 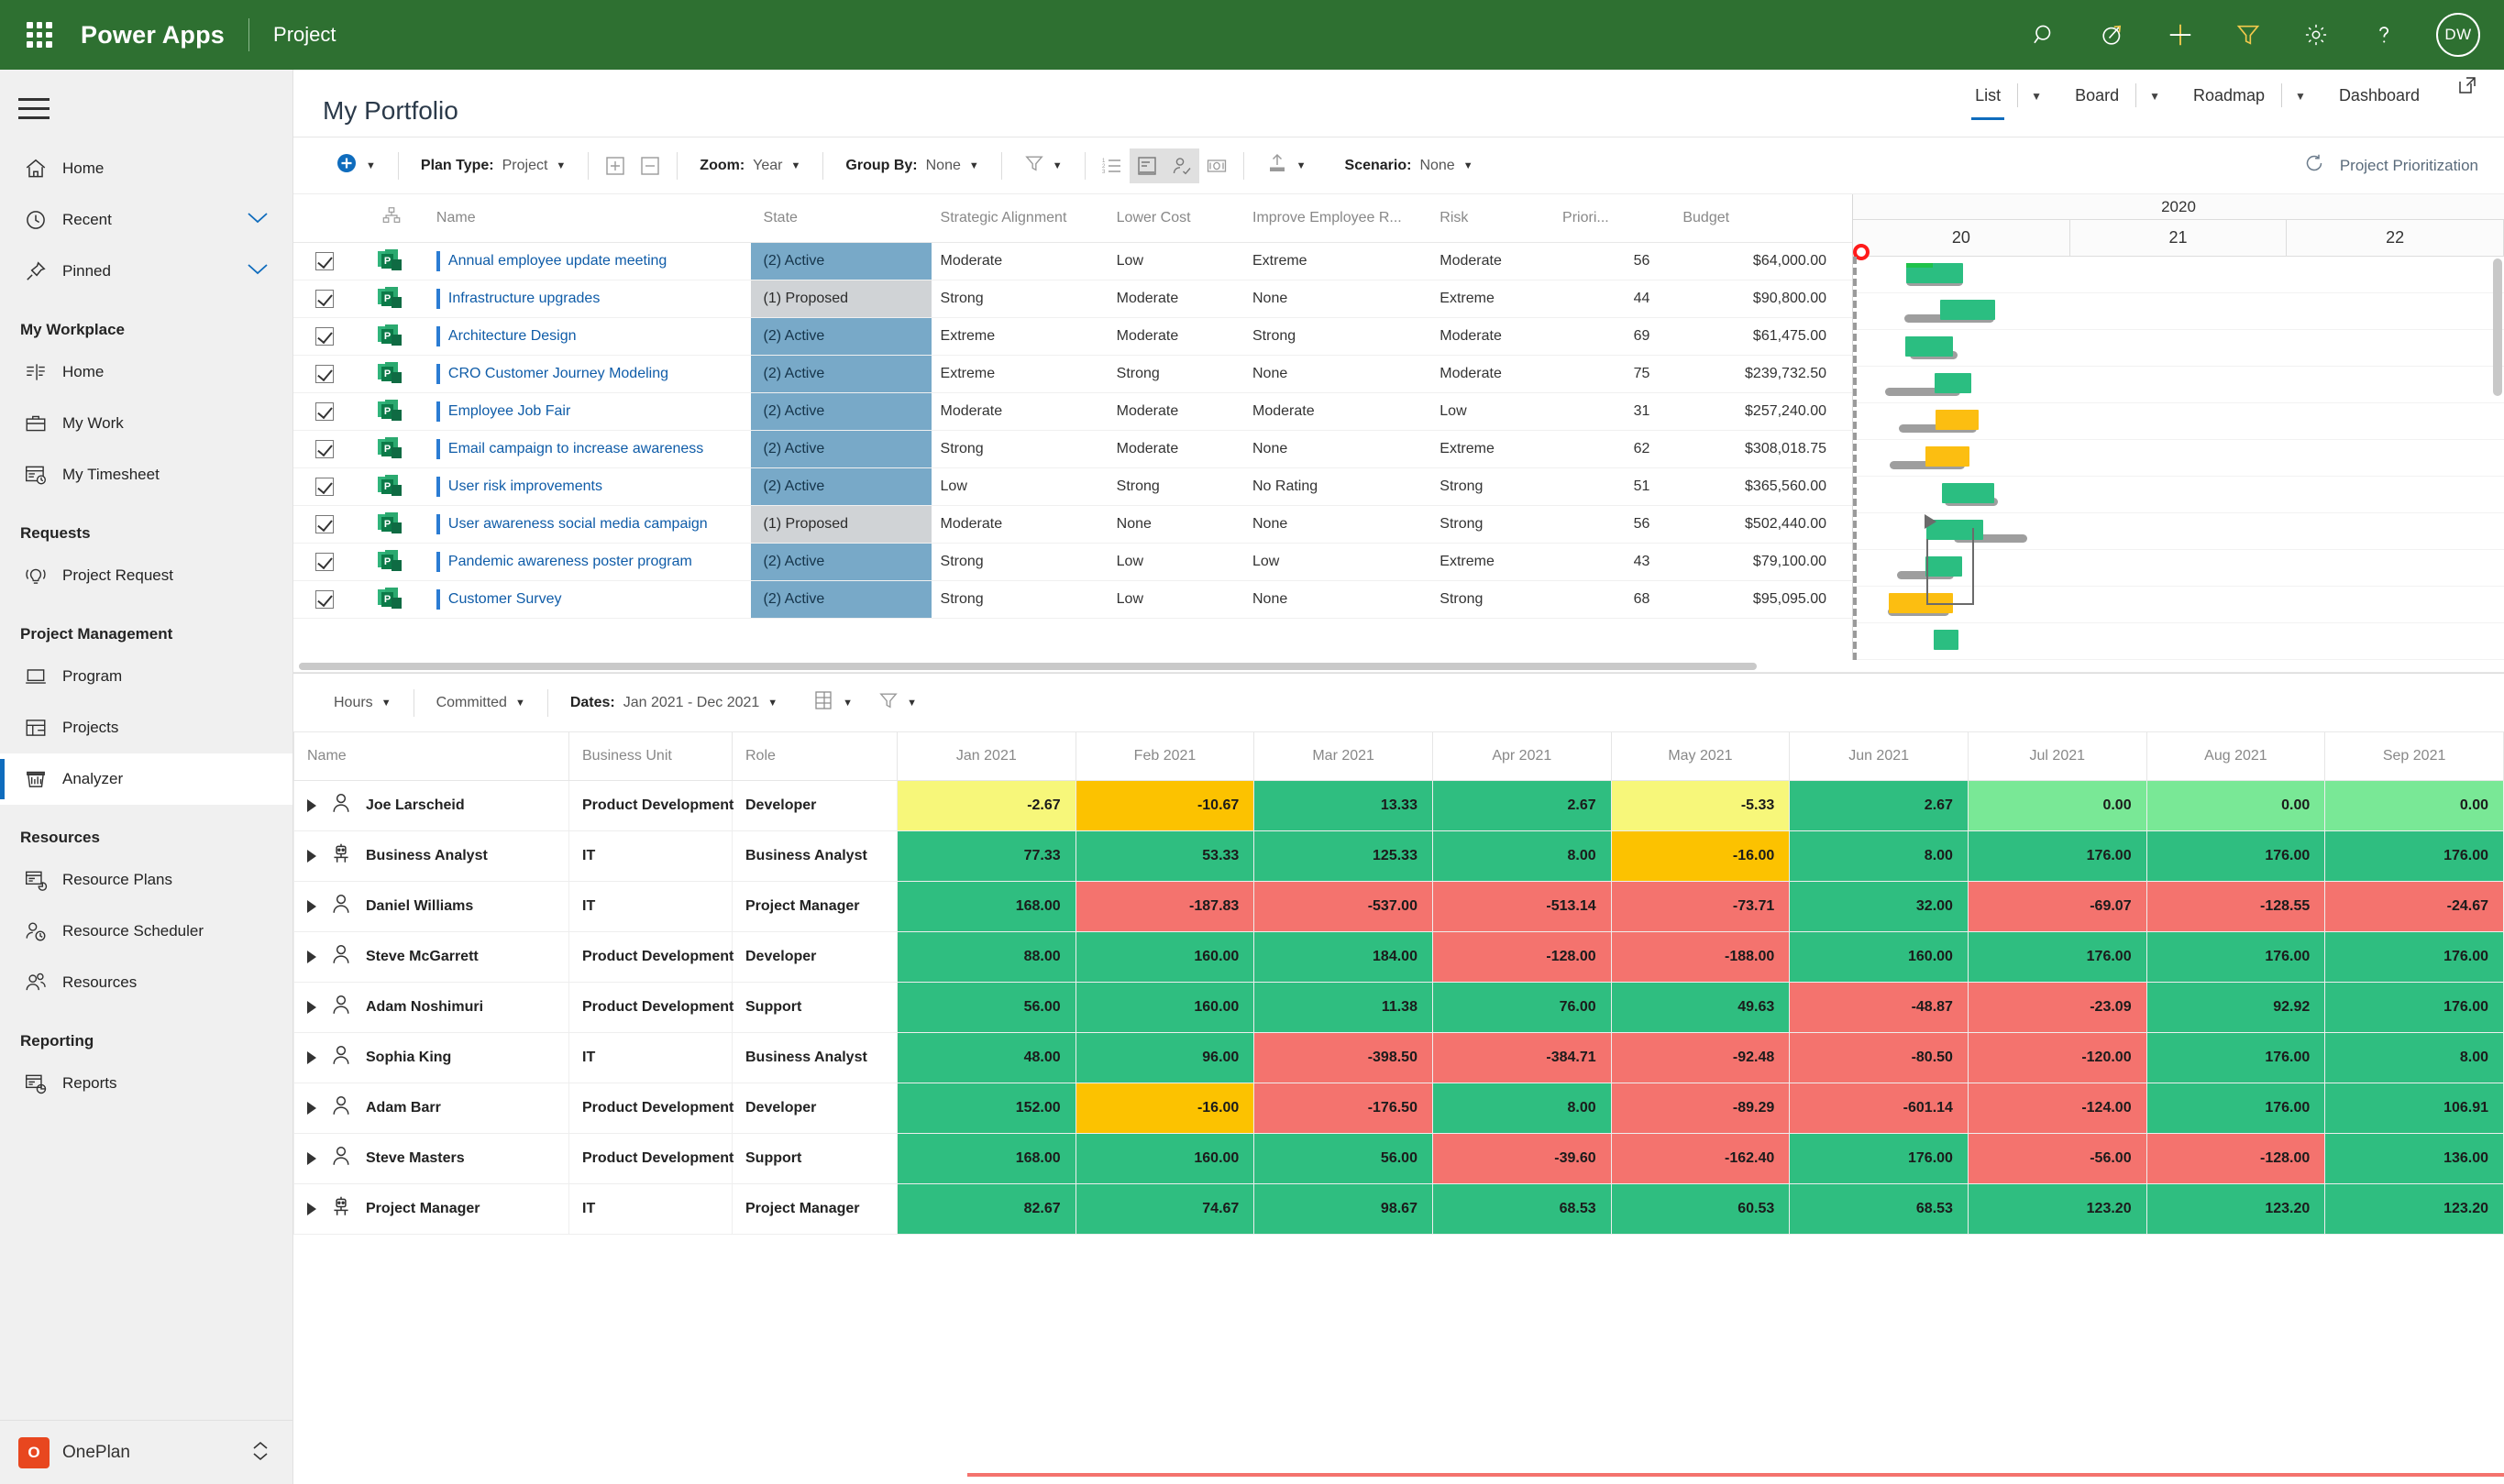 I want to click on resource-month-cell: 2.67, so click(x=1521, y=805).